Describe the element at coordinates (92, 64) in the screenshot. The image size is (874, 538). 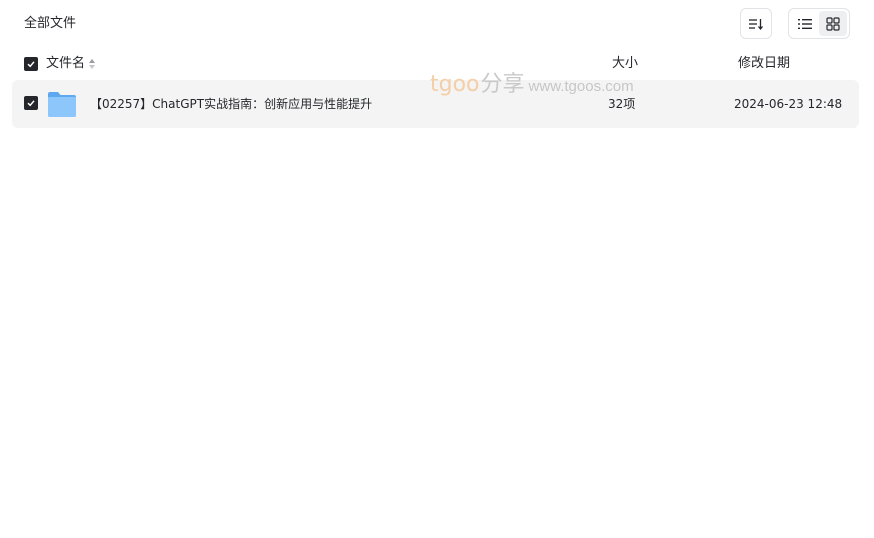
I see `sort-toggle-icon` at that location.